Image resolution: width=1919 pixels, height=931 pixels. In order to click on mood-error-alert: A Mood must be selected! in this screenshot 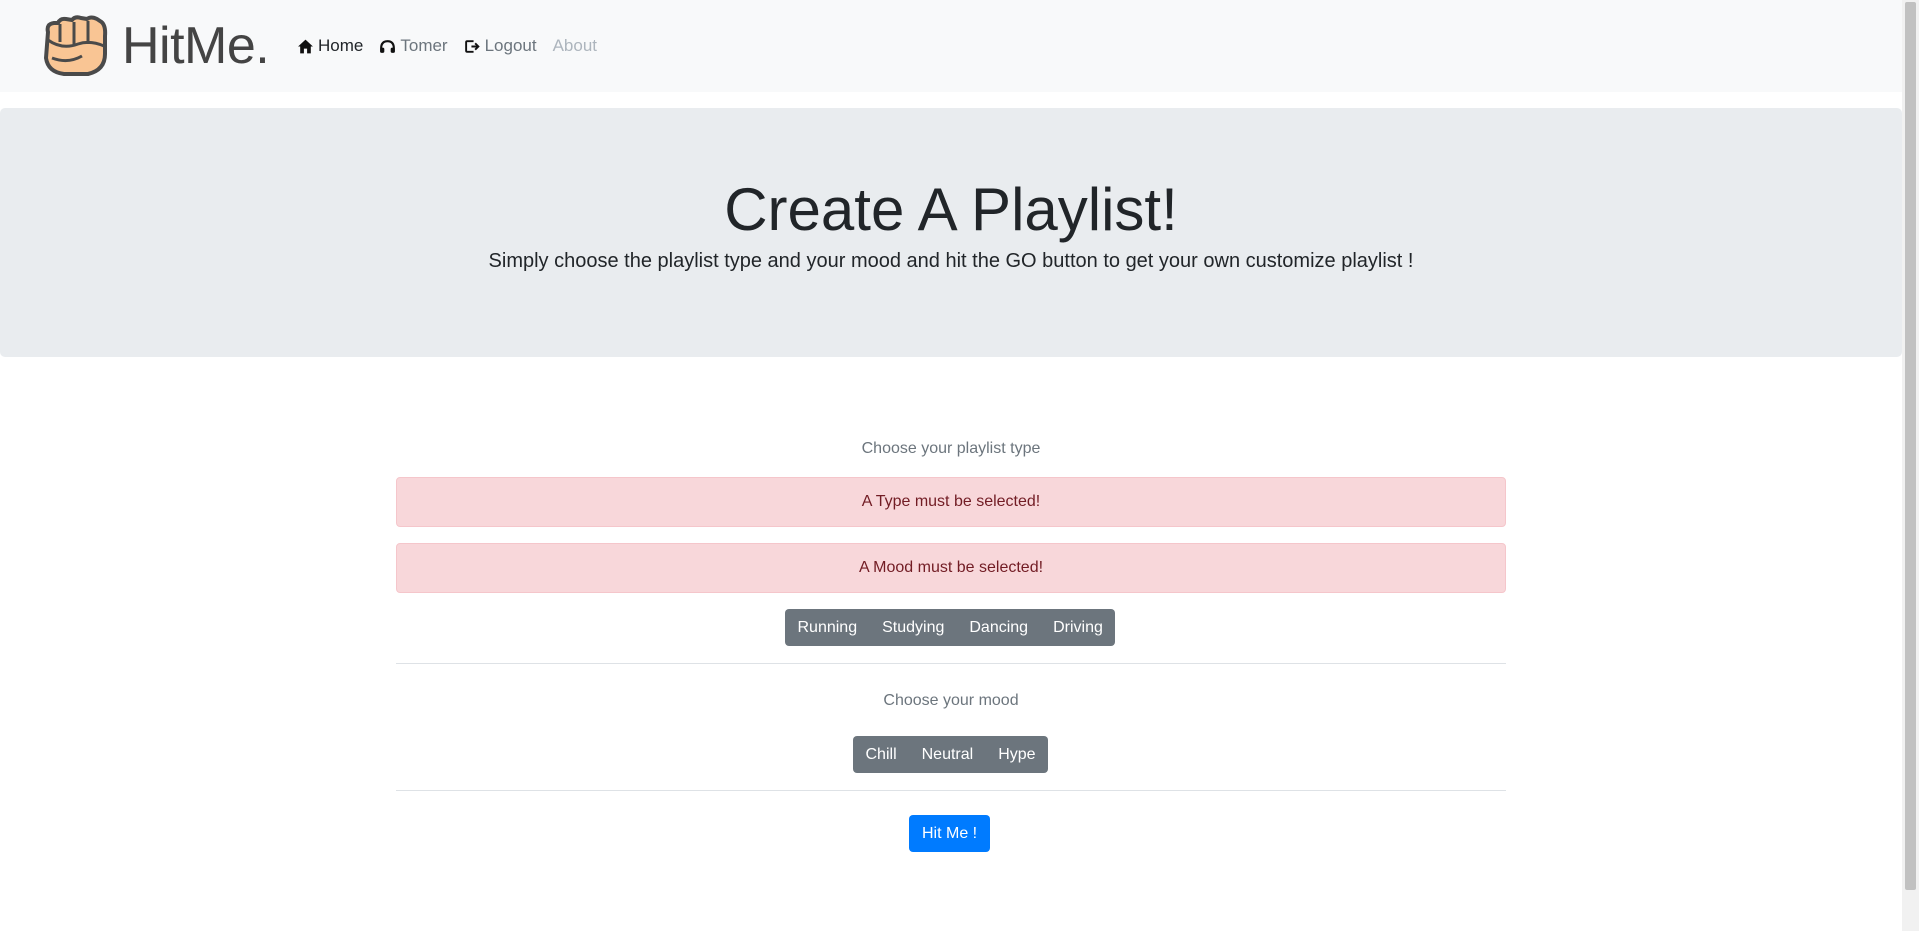, I will do `click(951, 568)`.